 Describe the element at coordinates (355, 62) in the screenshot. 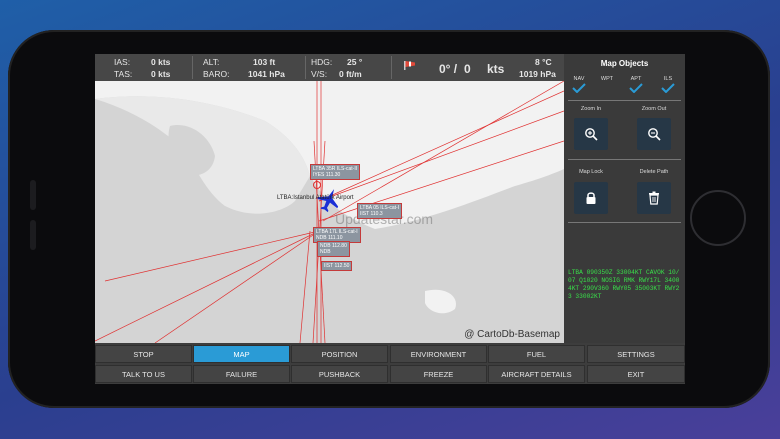

I see `hdg-value: 25 °` at that location.